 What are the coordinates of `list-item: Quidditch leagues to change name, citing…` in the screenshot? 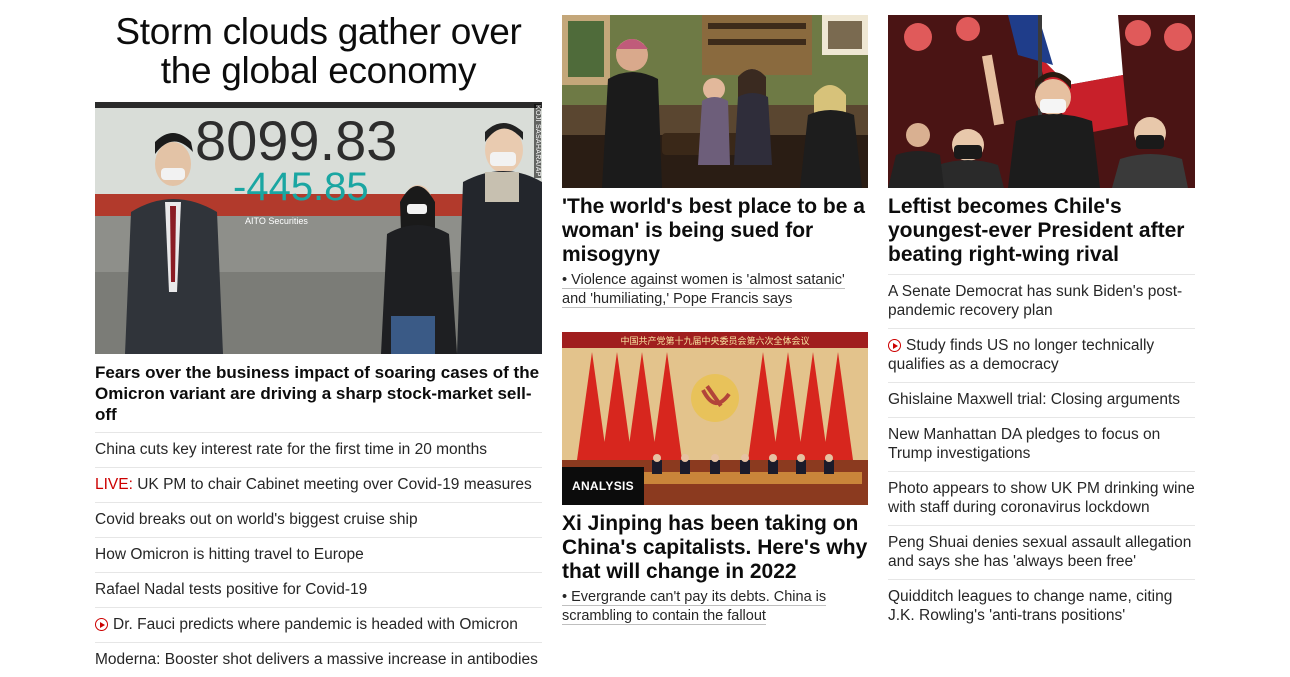 It's located at (1041, 606).